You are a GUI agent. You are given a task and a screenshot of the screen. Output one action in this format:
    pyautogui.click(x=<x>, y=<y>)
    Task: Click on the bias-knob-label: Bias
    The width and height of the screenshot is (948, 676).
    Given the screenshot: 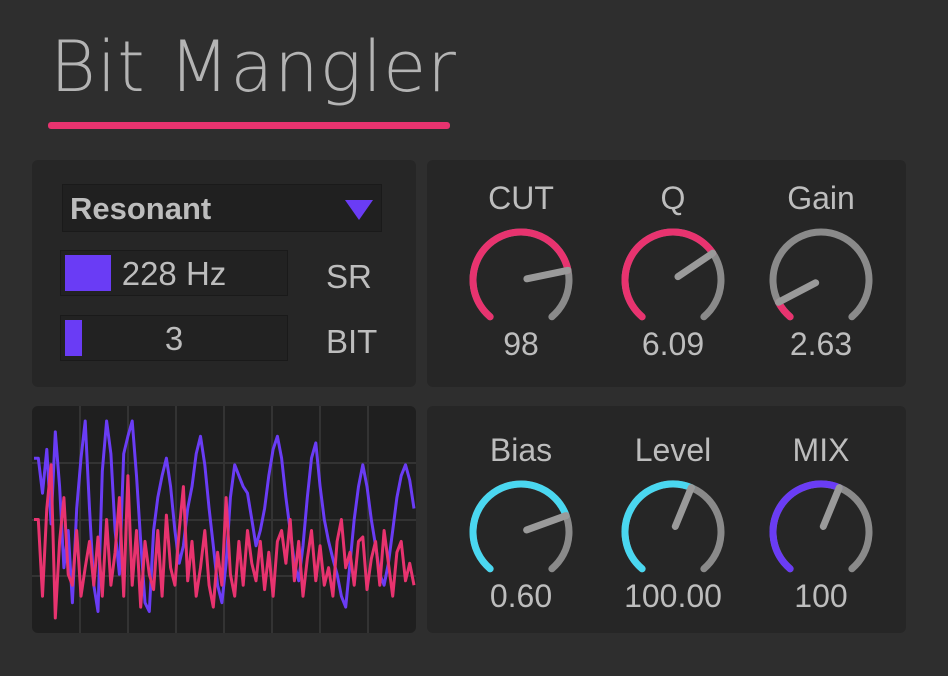 What is the action you would take?
    pyautogui.click(x=521, y=450)
    